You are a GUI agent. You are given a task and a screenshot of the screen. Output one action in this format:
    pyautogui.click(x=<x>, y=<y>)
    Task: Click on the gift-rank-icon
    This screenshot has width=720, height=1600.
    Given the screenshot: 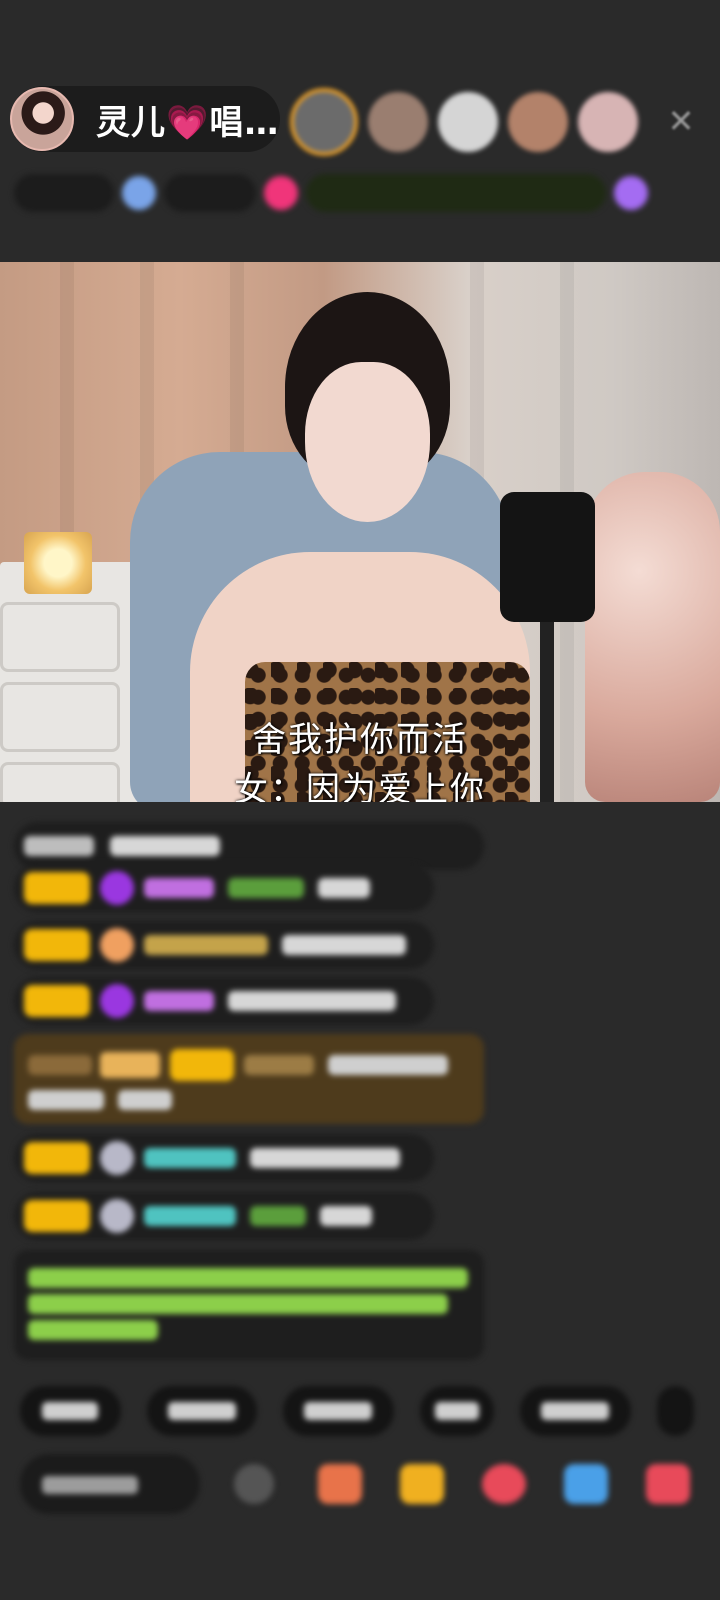 What is the action you would take?
    pyautogui.click(x=281, y=193)
    